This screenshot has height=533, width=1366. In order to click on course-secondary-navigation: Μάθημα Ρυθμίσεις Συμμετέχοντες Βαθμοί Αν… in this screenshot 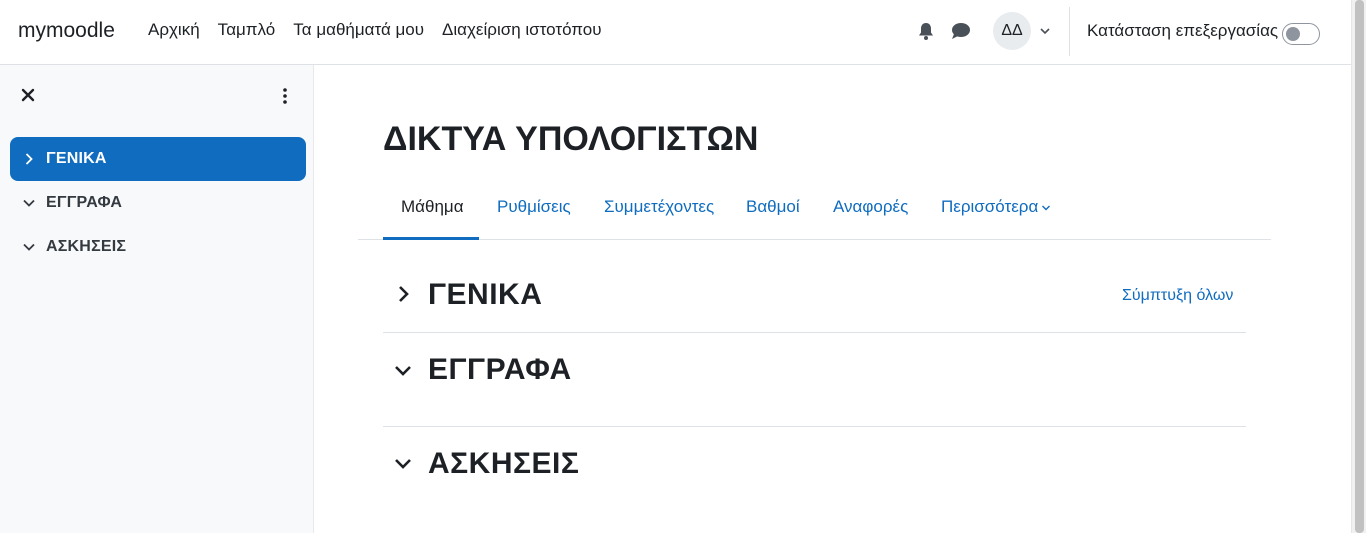, I will do `click(814, 211)`.